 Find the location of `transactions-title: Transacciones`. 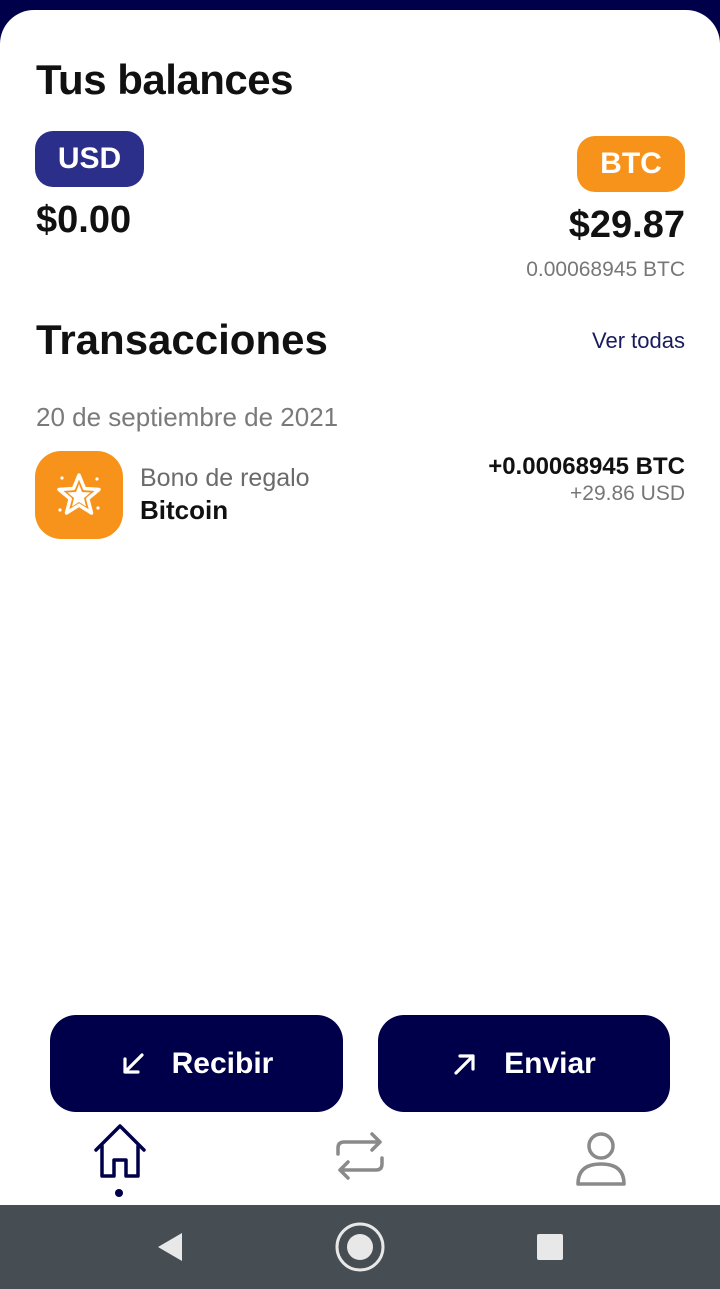

transactions-title: Transacciones is located at coordinates (182, 339).